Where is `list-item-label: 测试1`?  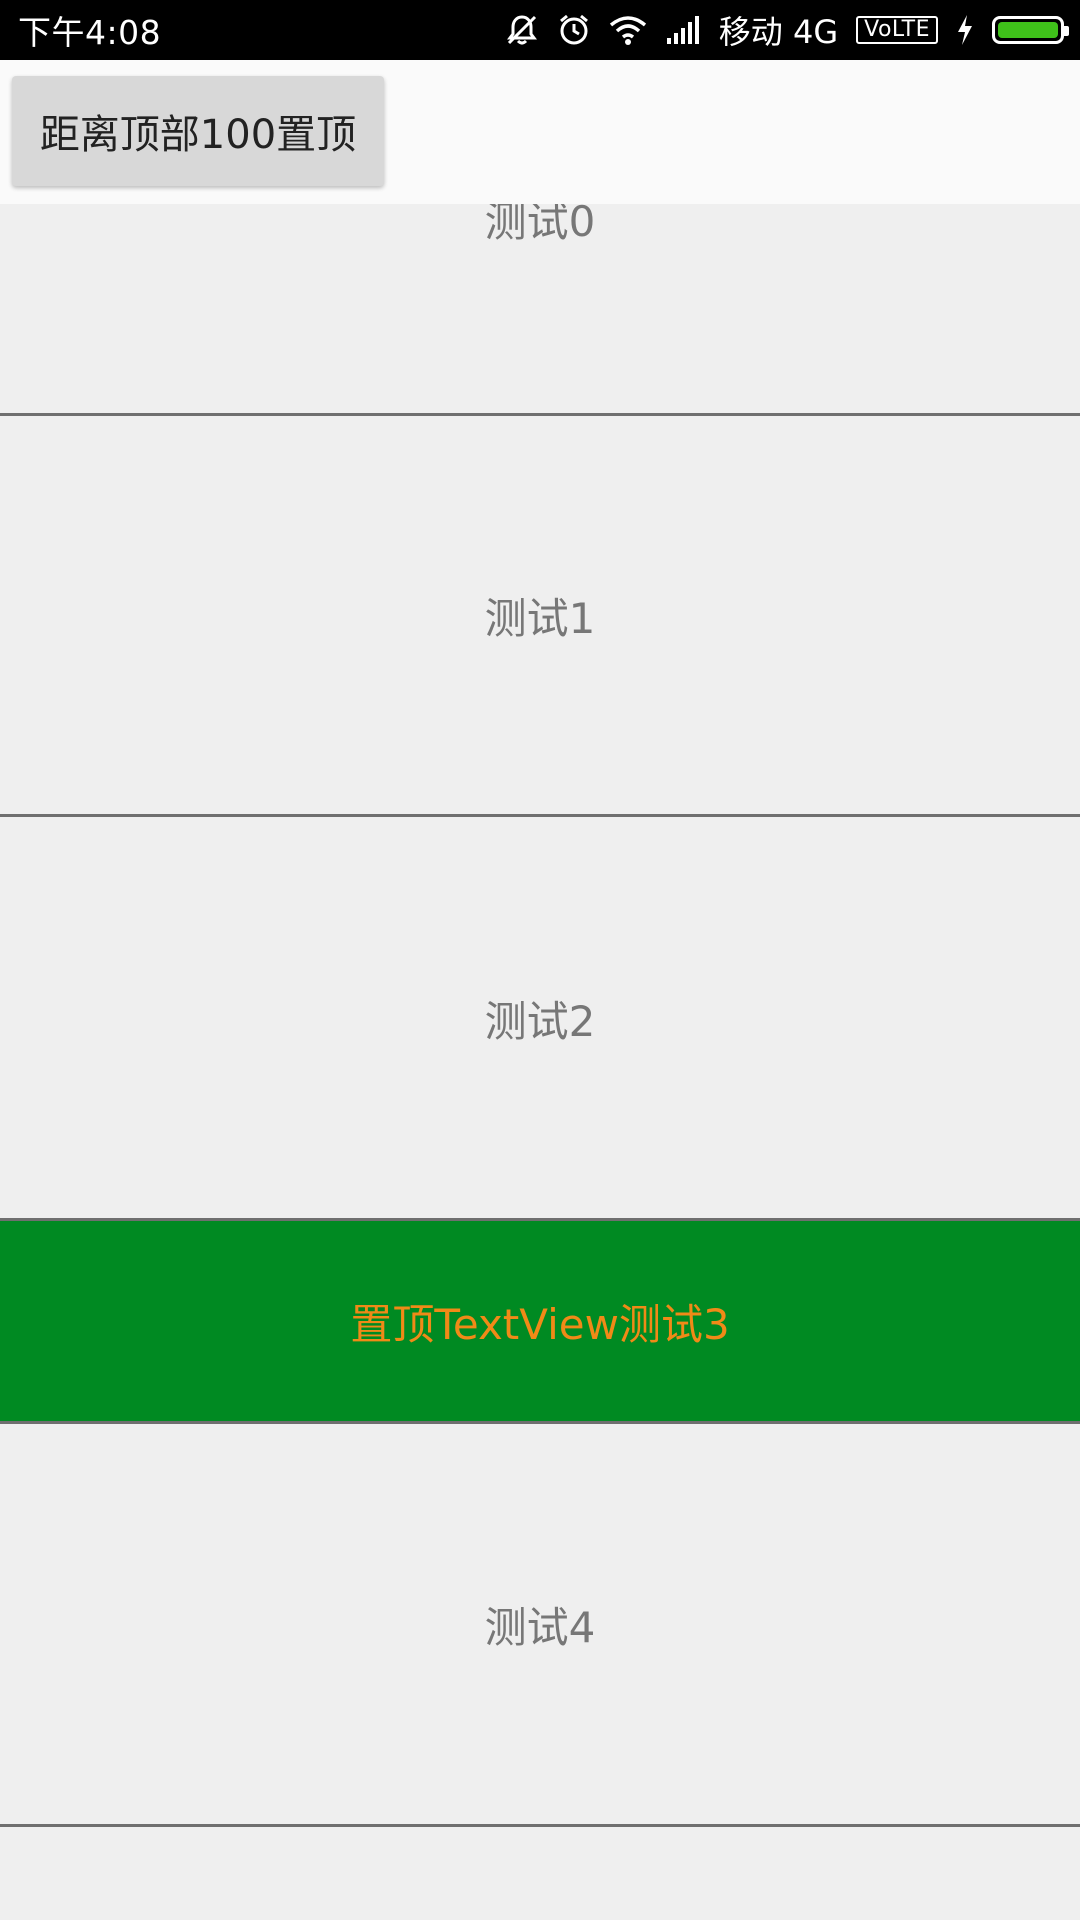 list-item-label: 测试1 is located at coordinates (540, 618).